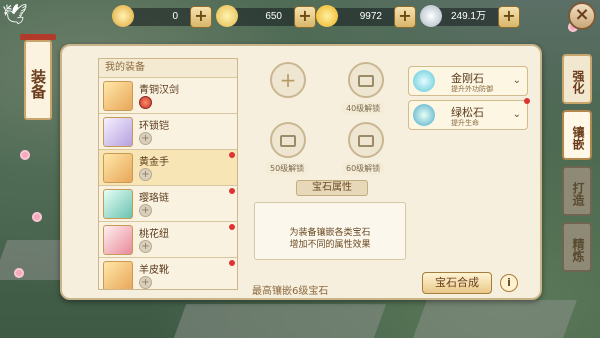 The width and height of the screenshot is (600, 338). I want to click on diamond-gem-icon, so click(424, 81).